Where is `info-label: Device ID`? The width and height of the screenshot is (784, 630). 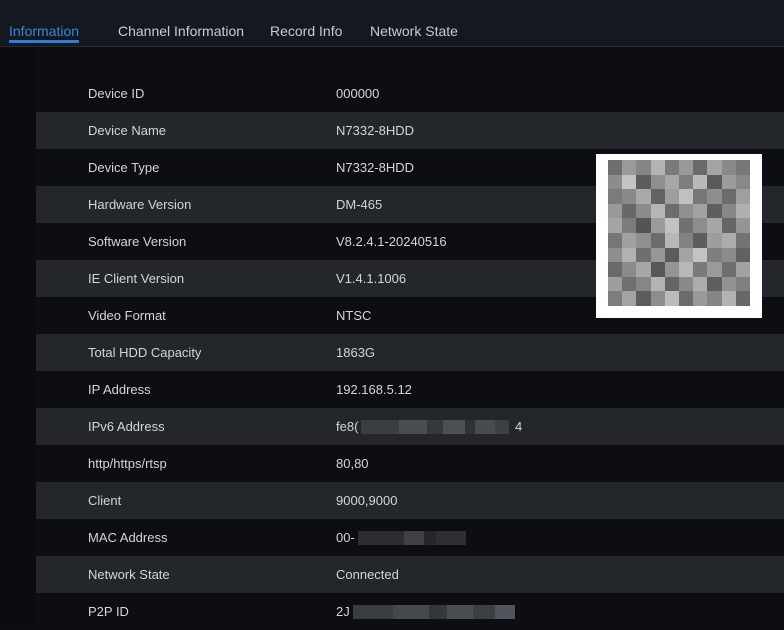
info-label: Device ID is located at coordinates (116, 93).